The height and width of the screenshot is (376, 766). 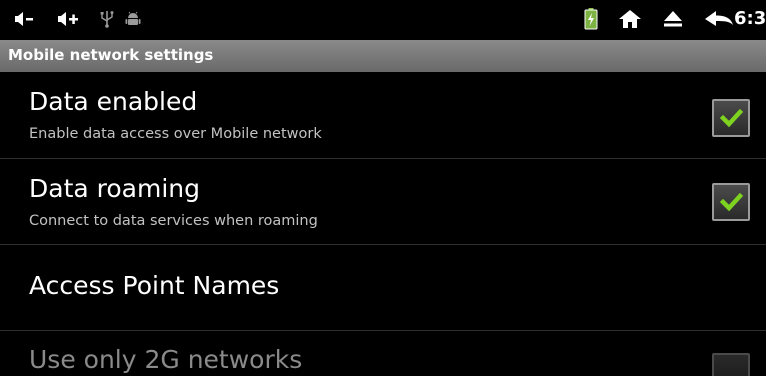 I want to click on android-debug-icon, so click(x=133, y=19).